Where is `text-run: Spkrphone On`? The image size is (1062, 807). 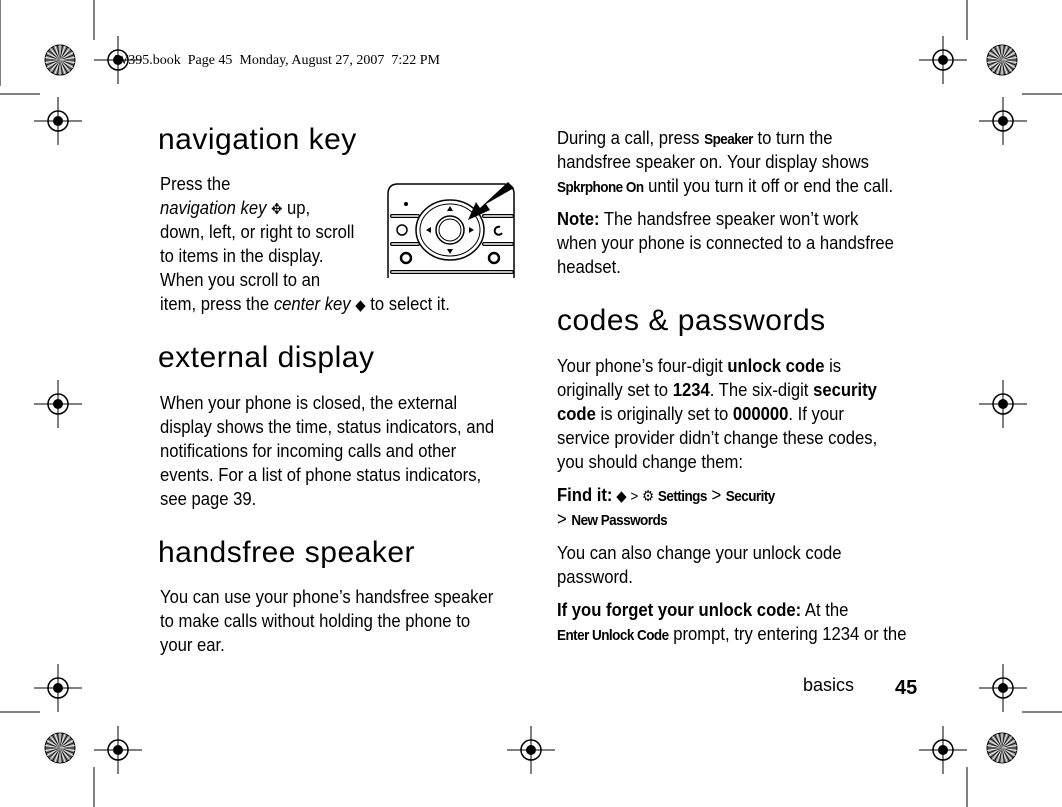
text-run: Spkrphone On is located at coordinates (600, 187).